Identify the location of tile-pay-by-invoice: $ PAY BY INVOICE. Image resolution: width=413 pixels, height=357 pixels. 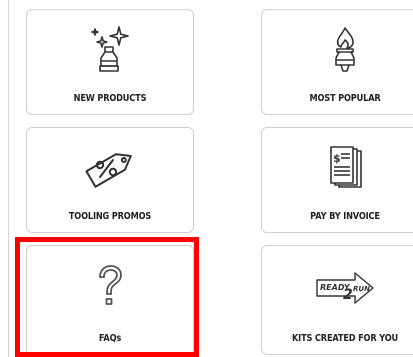
(337, 180).